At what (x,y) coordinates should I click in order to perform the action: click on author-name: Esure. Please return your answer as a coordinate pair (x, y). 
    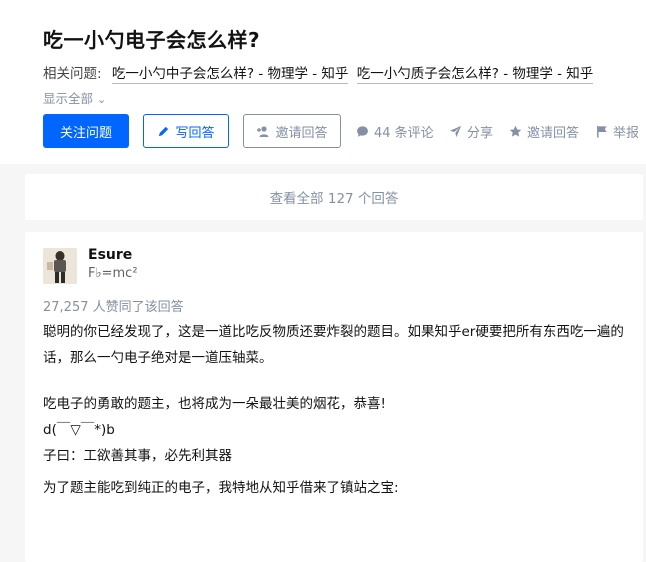
    Looking at the image, I should click on (110, 255).